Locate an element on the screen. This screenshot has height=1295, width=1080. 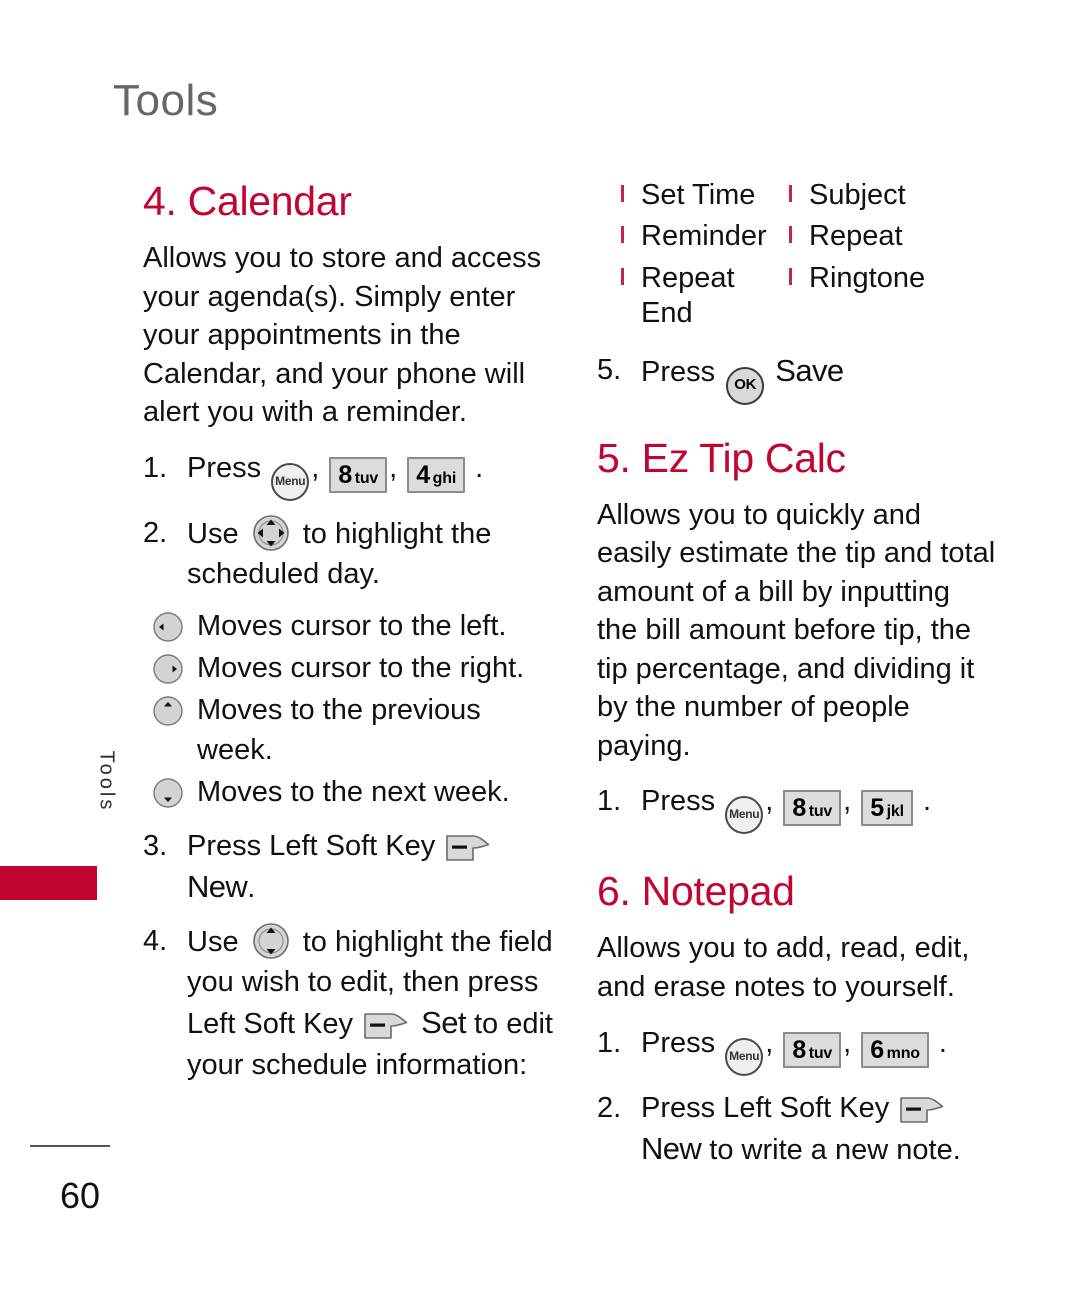
page-title: Tools is located at coordinates (166, 100).